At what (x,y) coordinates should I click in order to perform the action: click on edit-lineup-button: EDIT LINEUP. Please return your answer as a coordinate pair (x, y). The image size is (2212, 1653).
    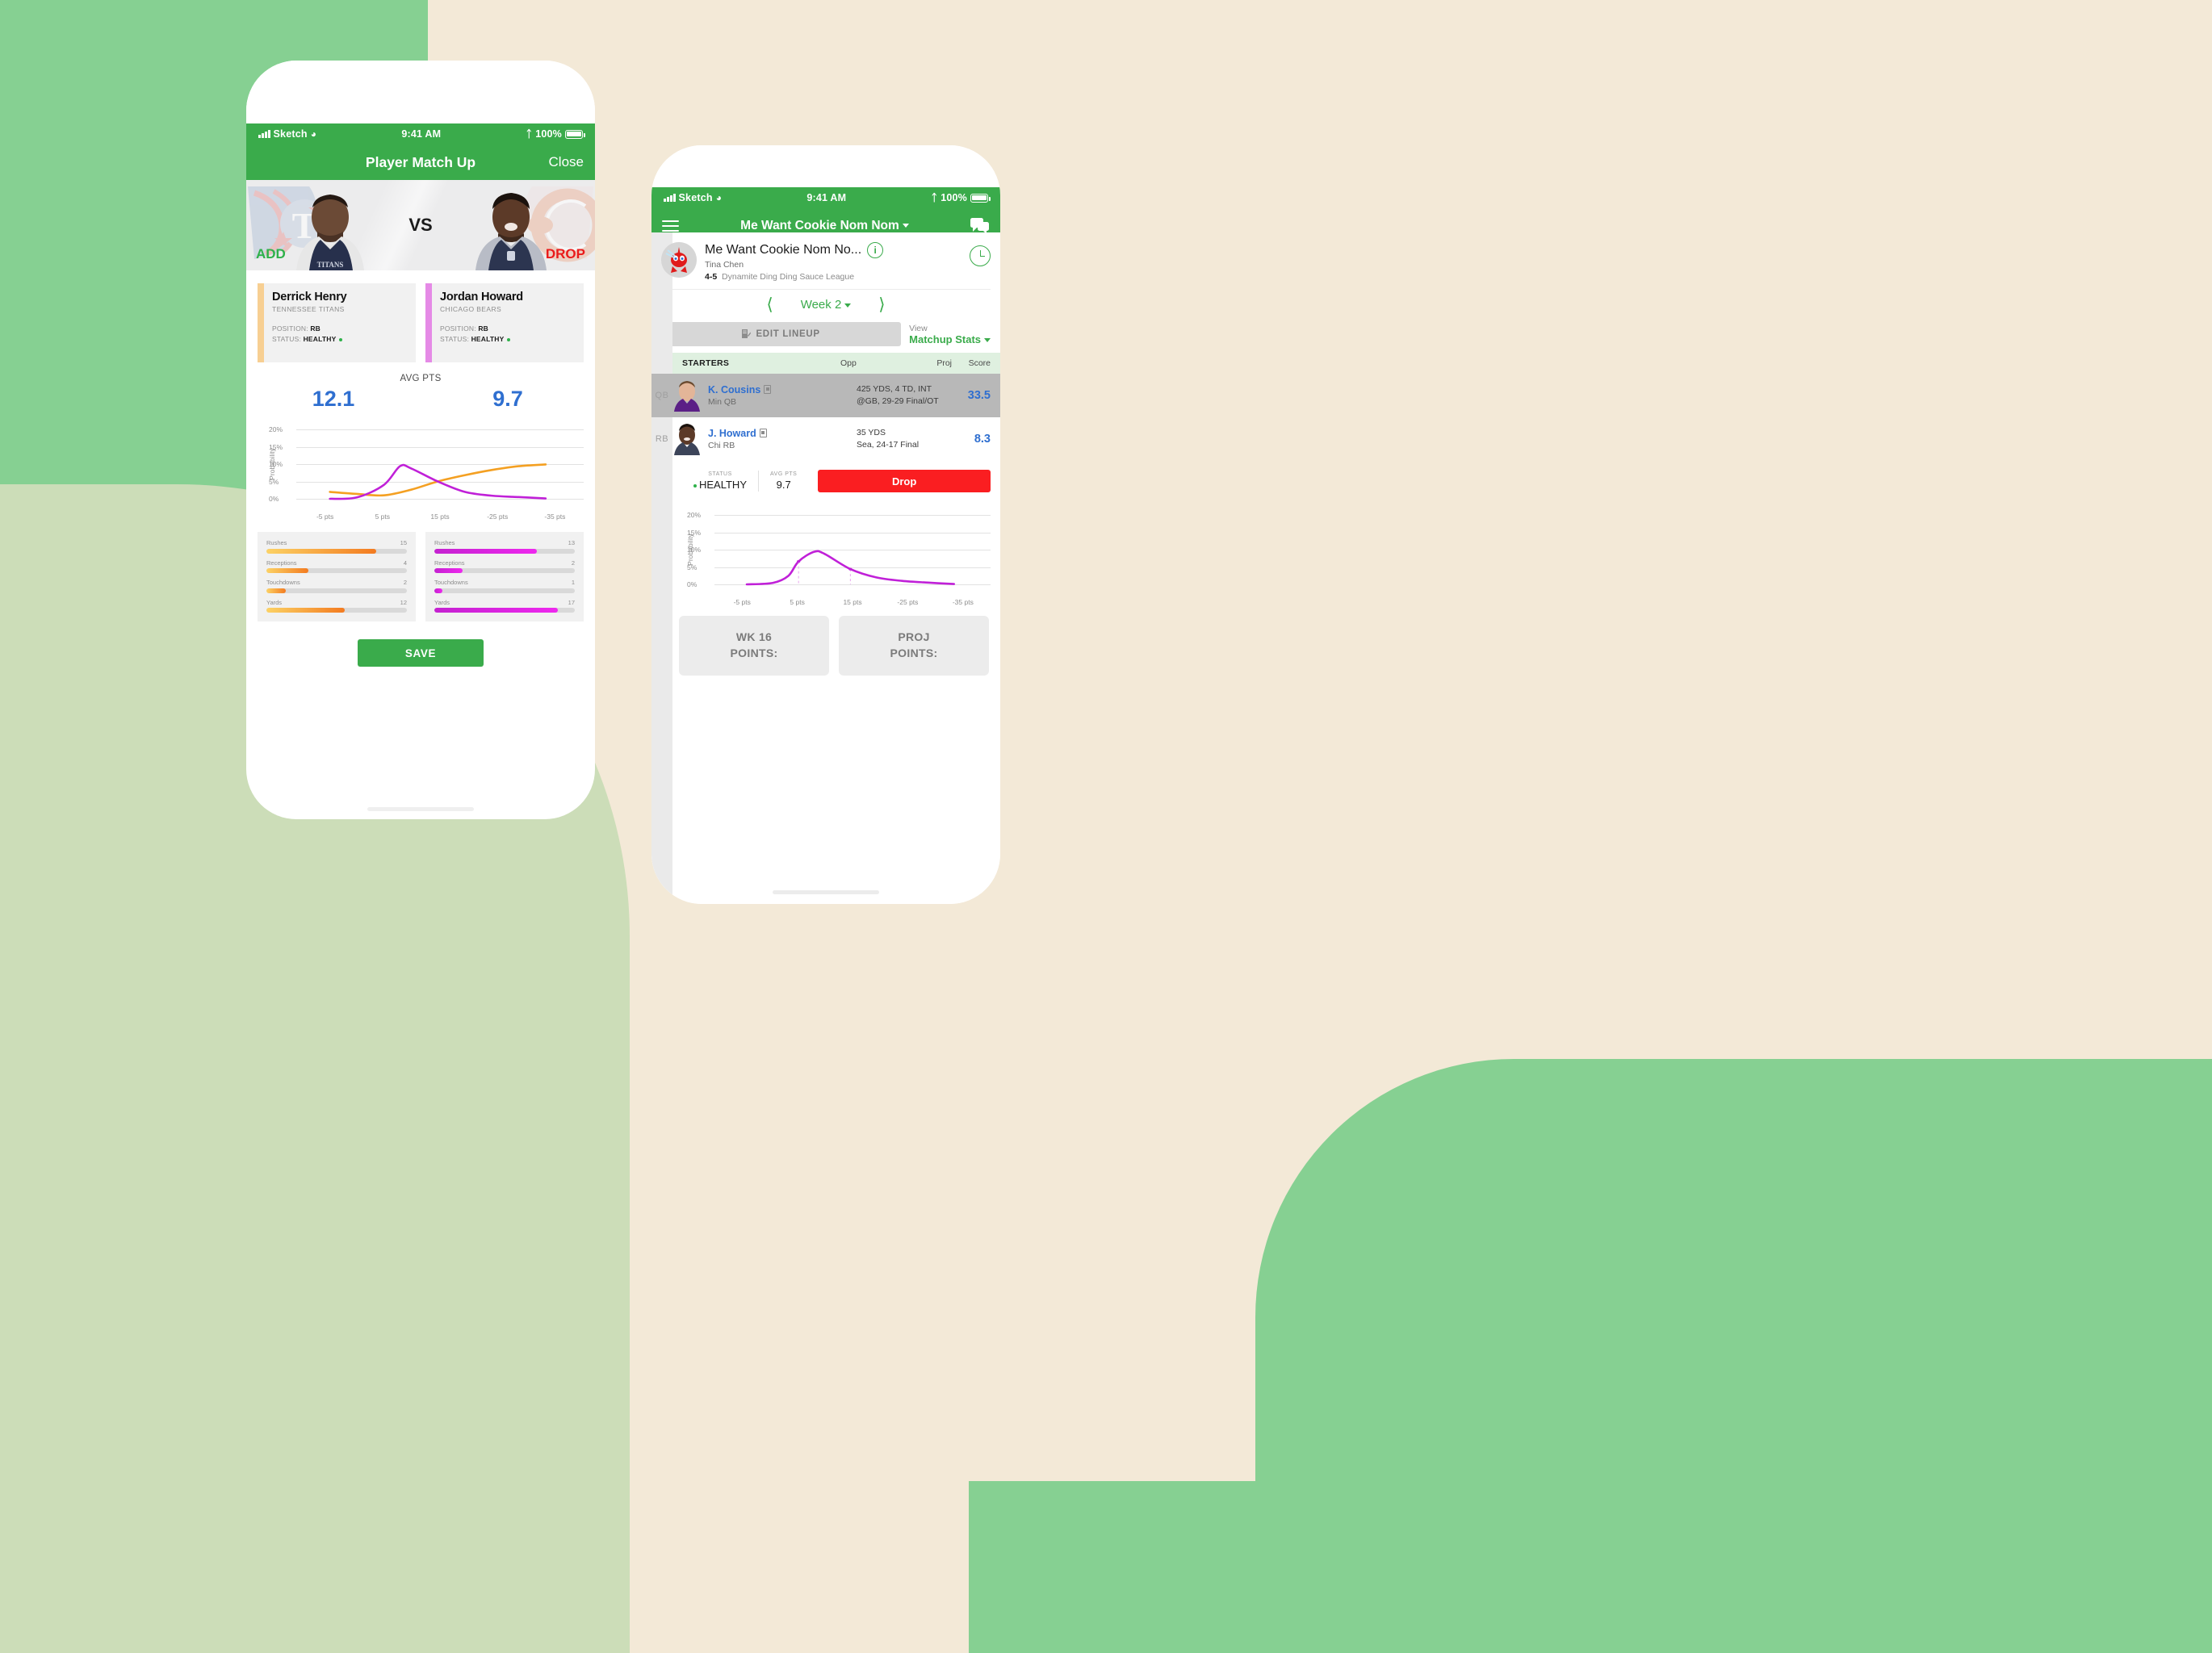
    Looking at the image, I should click on (781, 334).